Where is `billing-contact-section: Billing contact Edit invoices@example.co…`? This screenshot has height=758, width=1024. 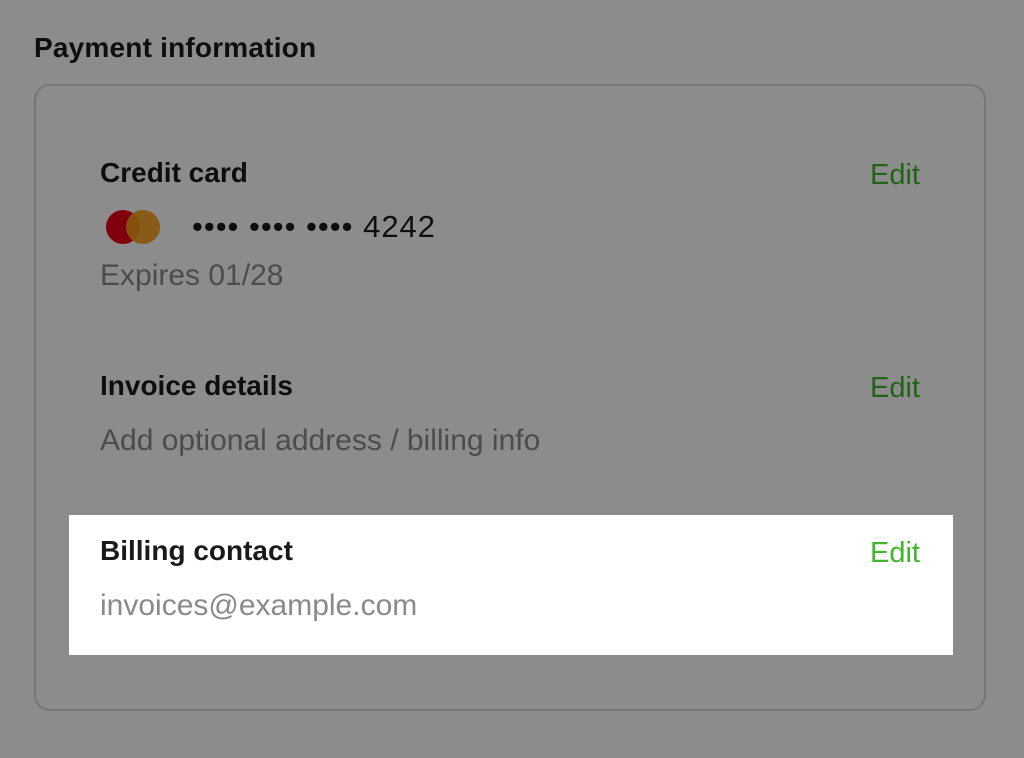 billing-contact-section: Billing contact Edit invoices@example.co… is located at coordinates (510, 585).